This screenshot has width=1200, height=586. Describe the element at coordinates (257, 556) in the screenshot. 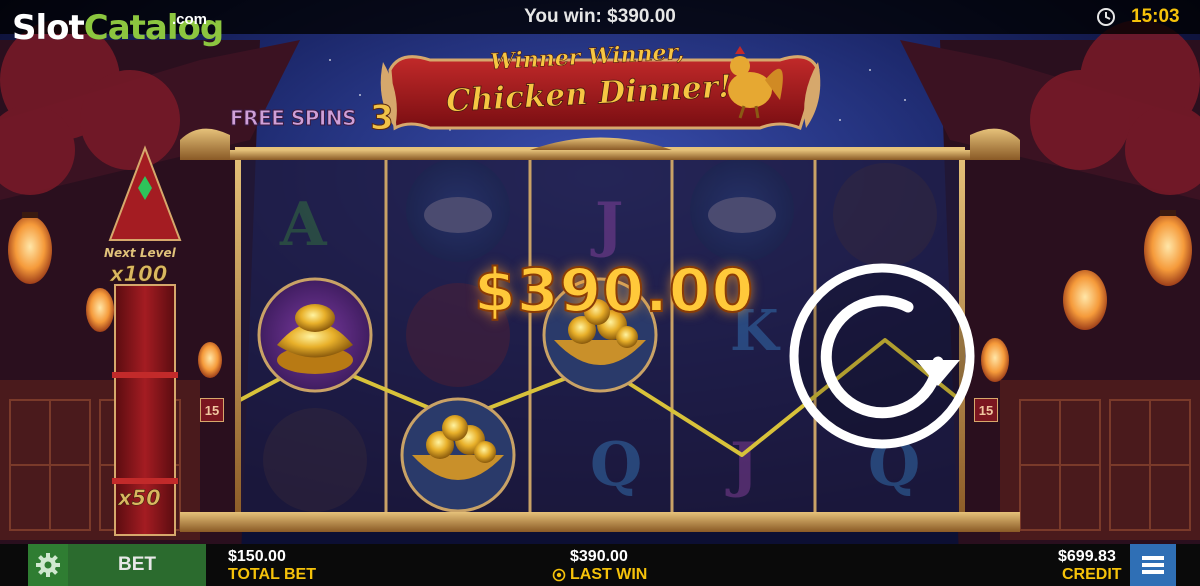

I see `total-bet-value: $150.00` at that location.